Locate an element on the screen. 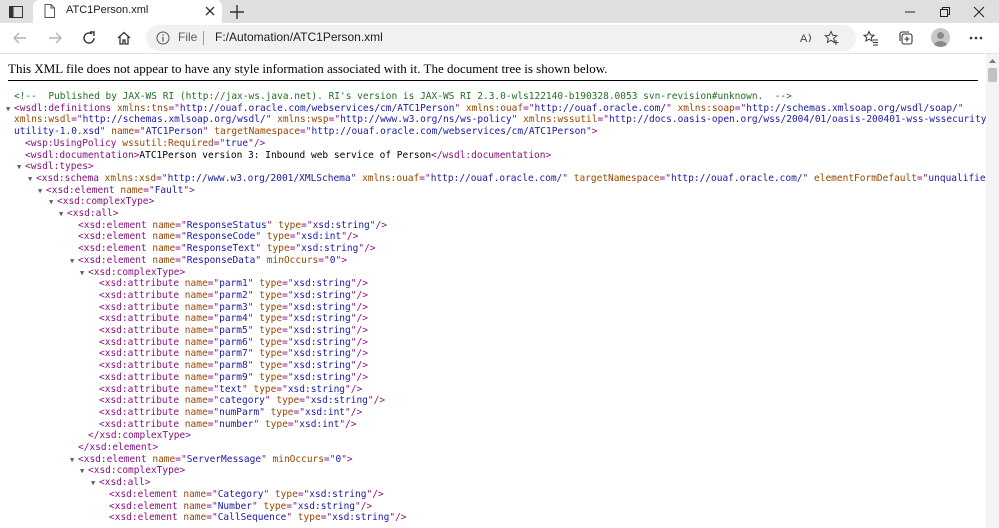 Image resolution: width=999 pixels, height=528 pixels. xml-token: http://ouaf.oracle.com/ is located at coordinates (736, 178).